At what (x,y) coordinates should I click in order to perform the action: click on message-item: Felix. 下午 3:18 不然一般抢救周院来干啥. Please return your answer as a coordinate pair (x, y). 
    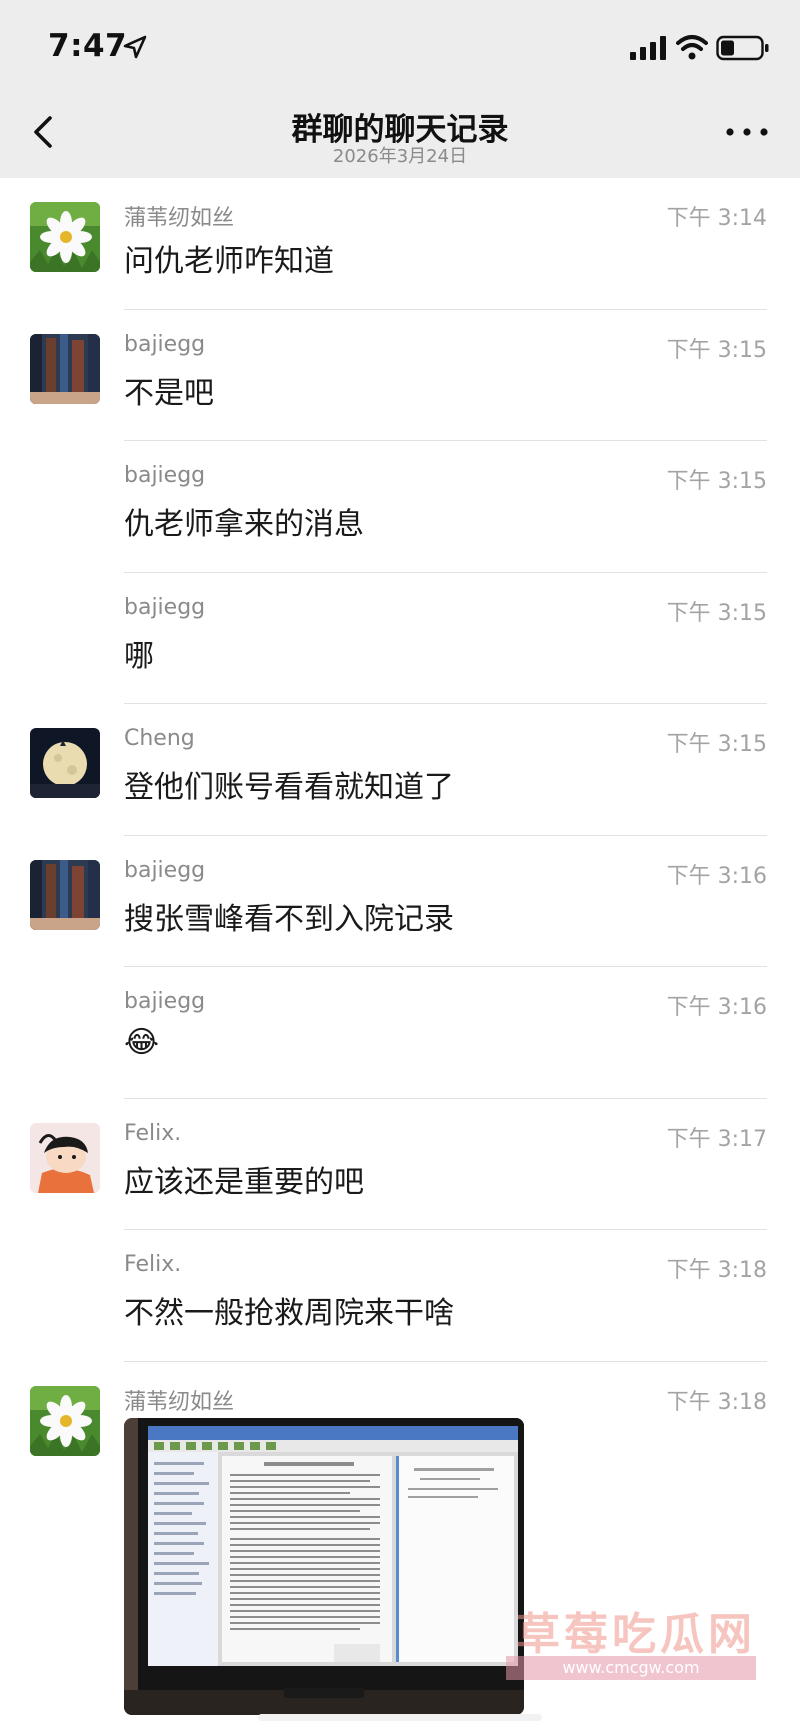
    Looking at the image, I should click on (400, 1296).